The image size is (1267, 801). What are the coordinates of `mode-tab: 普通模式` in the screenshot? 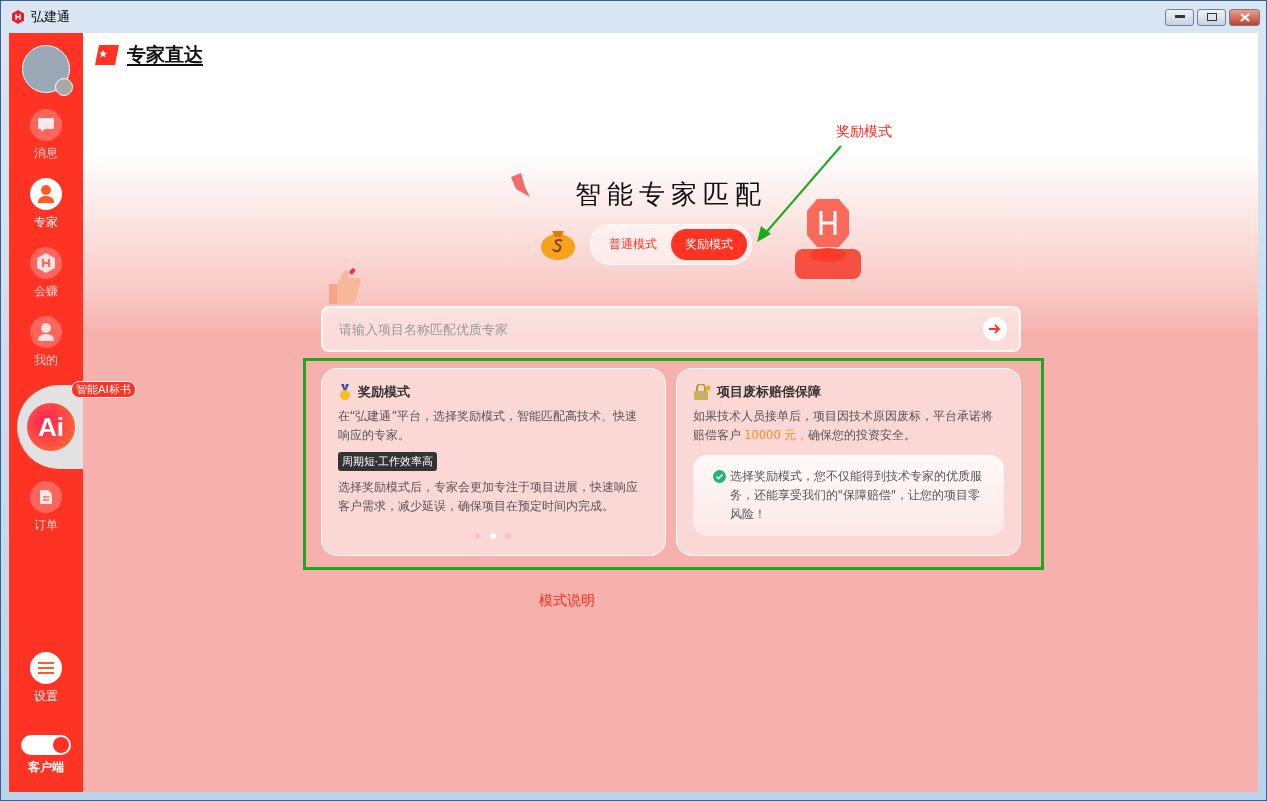 It's located at (632, 244).